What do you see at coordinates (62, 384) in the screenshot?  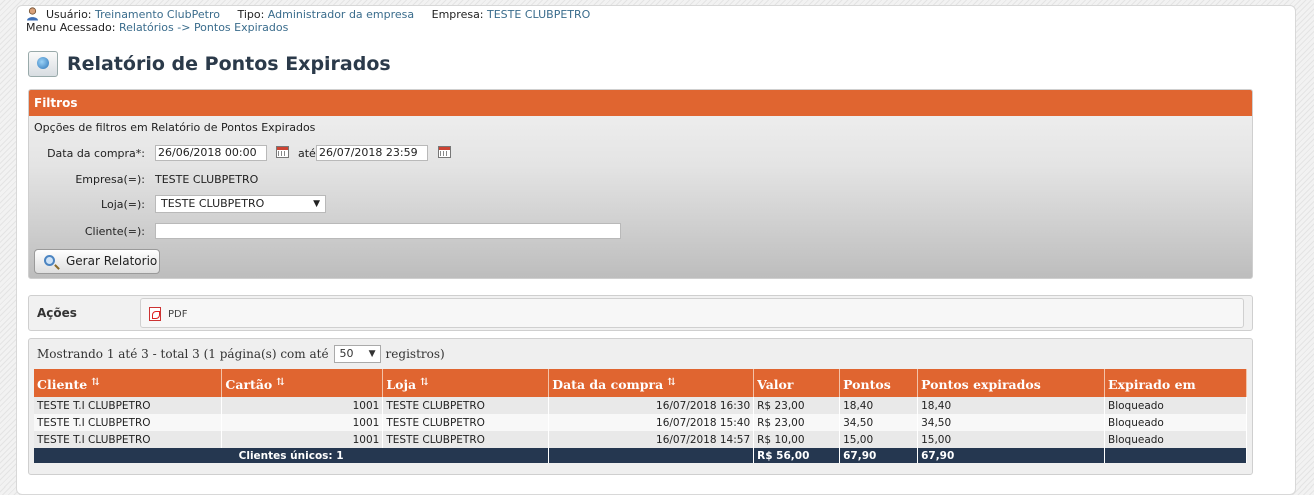 I see `col-label: Cliente` at bounding box center [62, 384].